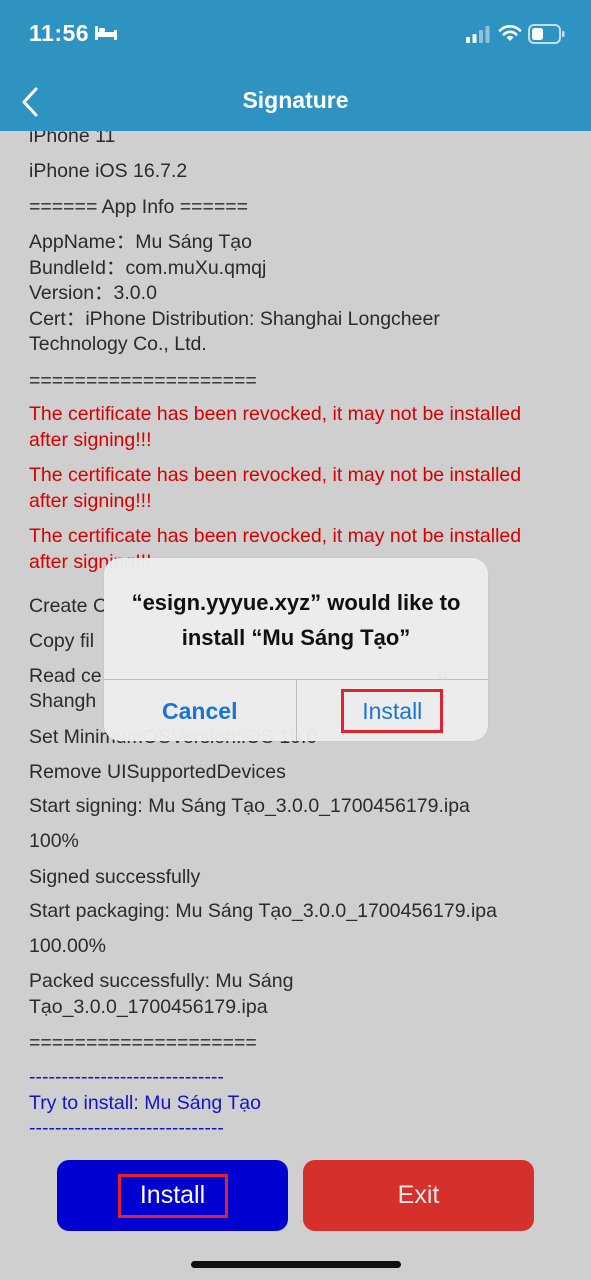  I want to click on battery-icon, so click(546, 34).